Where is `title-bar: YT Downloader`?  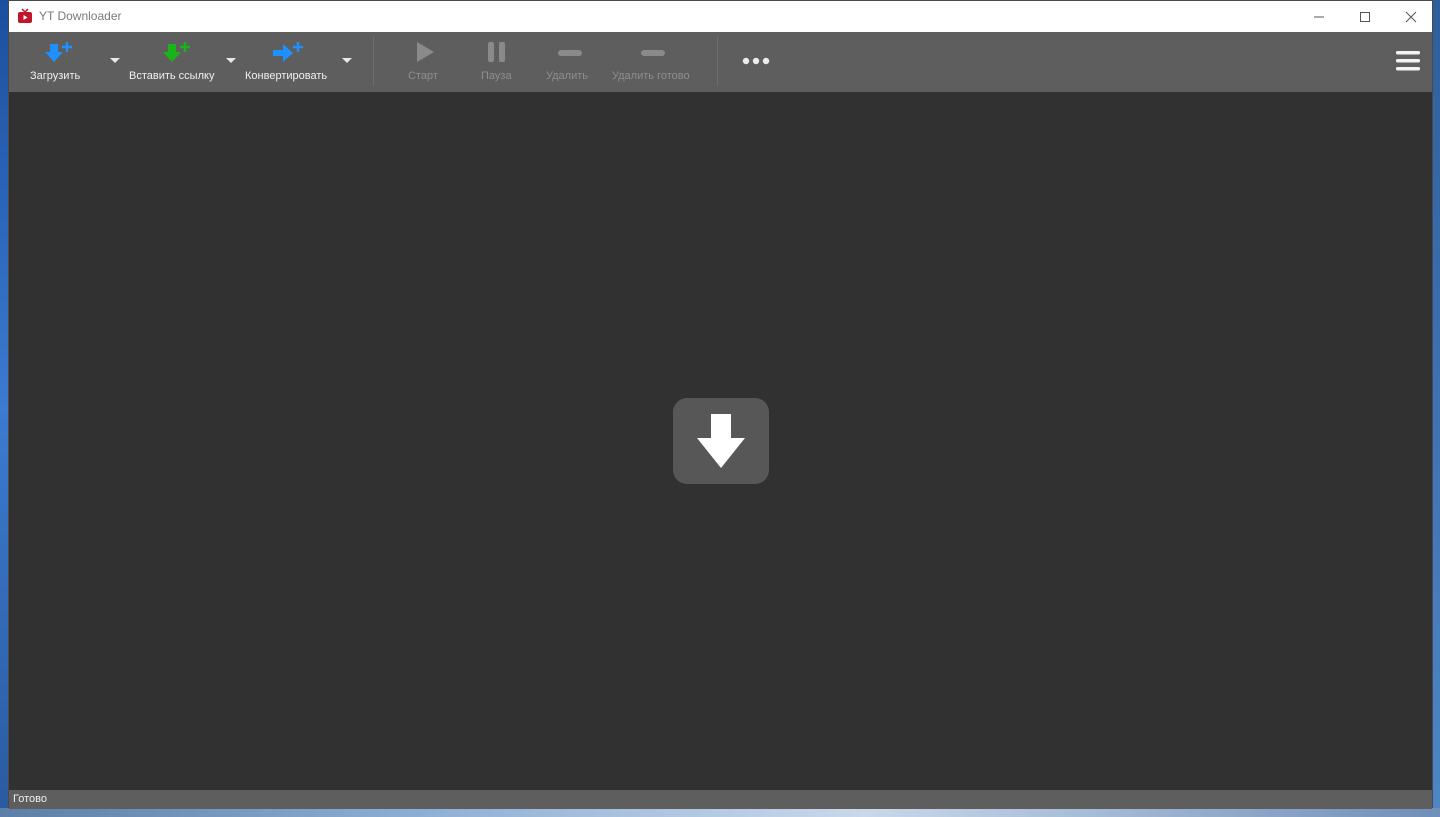 title-bar: YT Downloader is located at coordinates (720, 16).